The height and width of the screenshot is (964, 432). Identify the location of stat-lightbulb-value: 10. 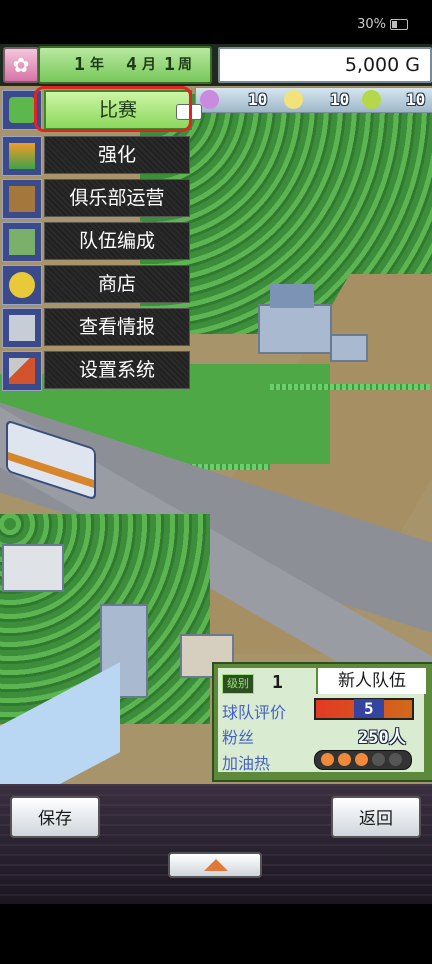
(340, 99).